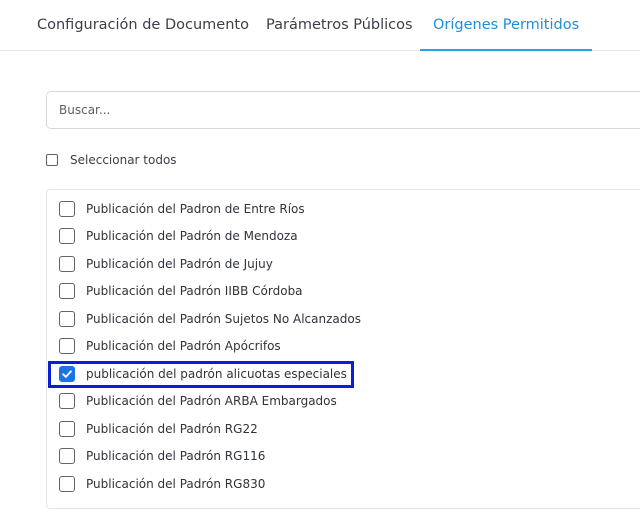 The image size is (640, 509). I want to click on select-all-checkbox, so click(52, 160).